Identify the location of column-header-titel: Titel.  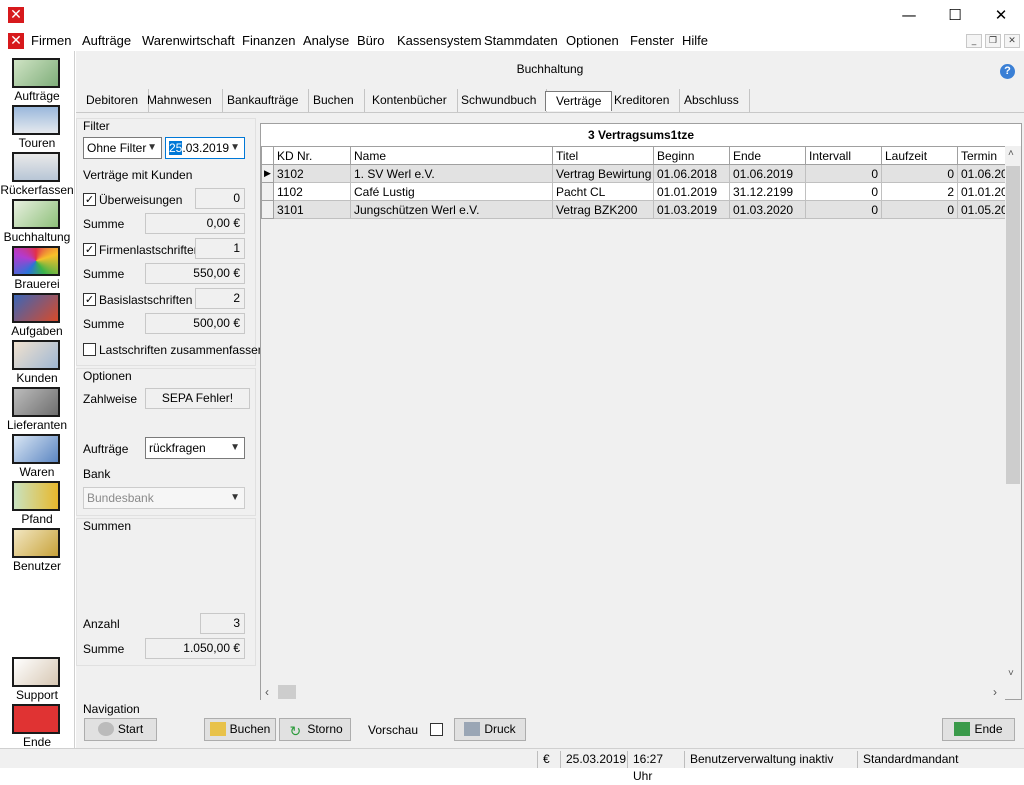
(603, 155).